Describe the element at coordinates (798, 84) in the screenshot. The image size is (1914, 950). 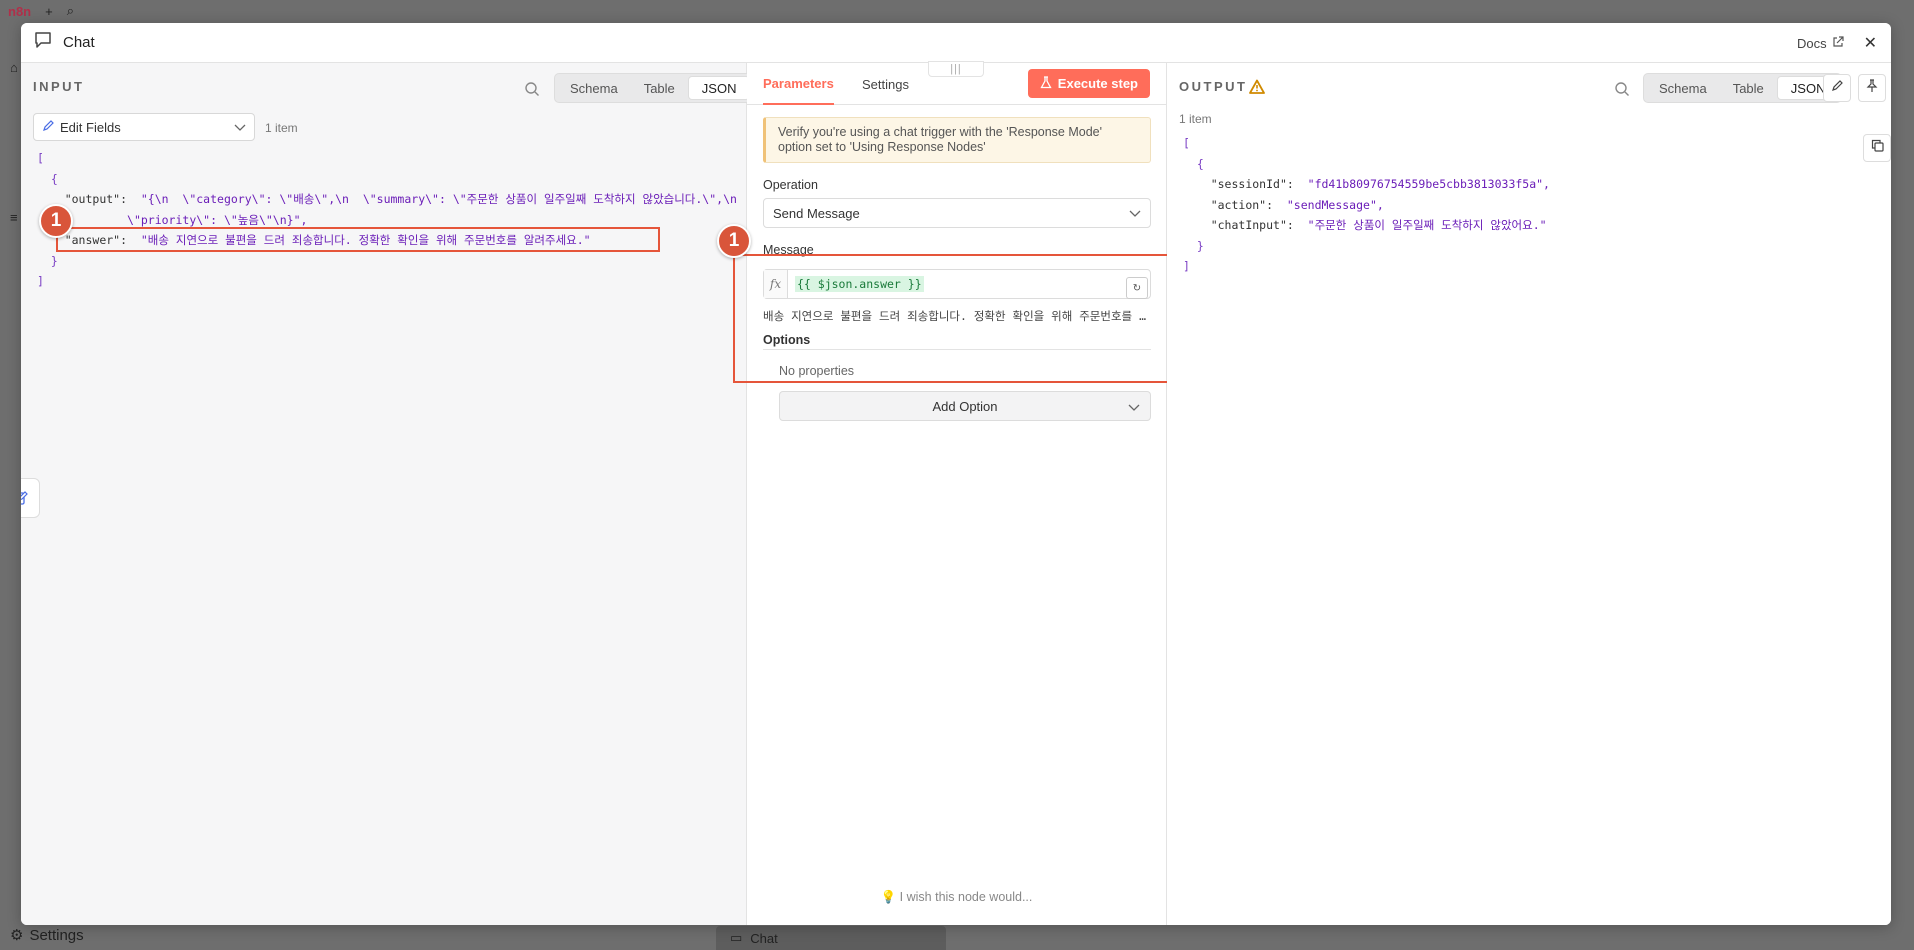
I see `tab-parameters: Parameters` at that location.